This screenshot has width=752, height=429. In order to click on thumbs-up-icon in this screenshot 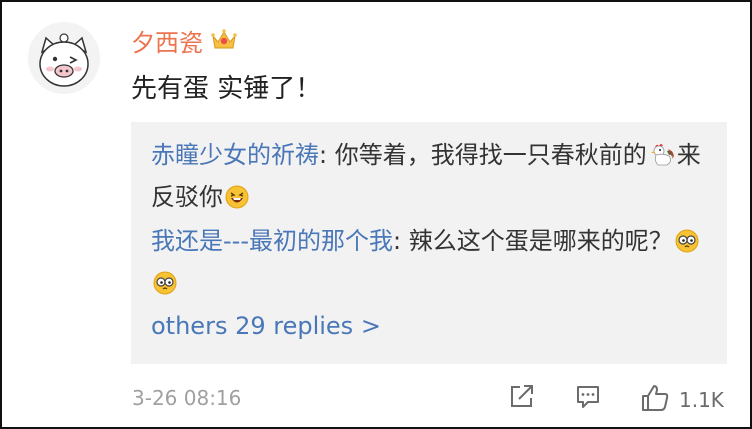, I will do `click(655, 400)`.